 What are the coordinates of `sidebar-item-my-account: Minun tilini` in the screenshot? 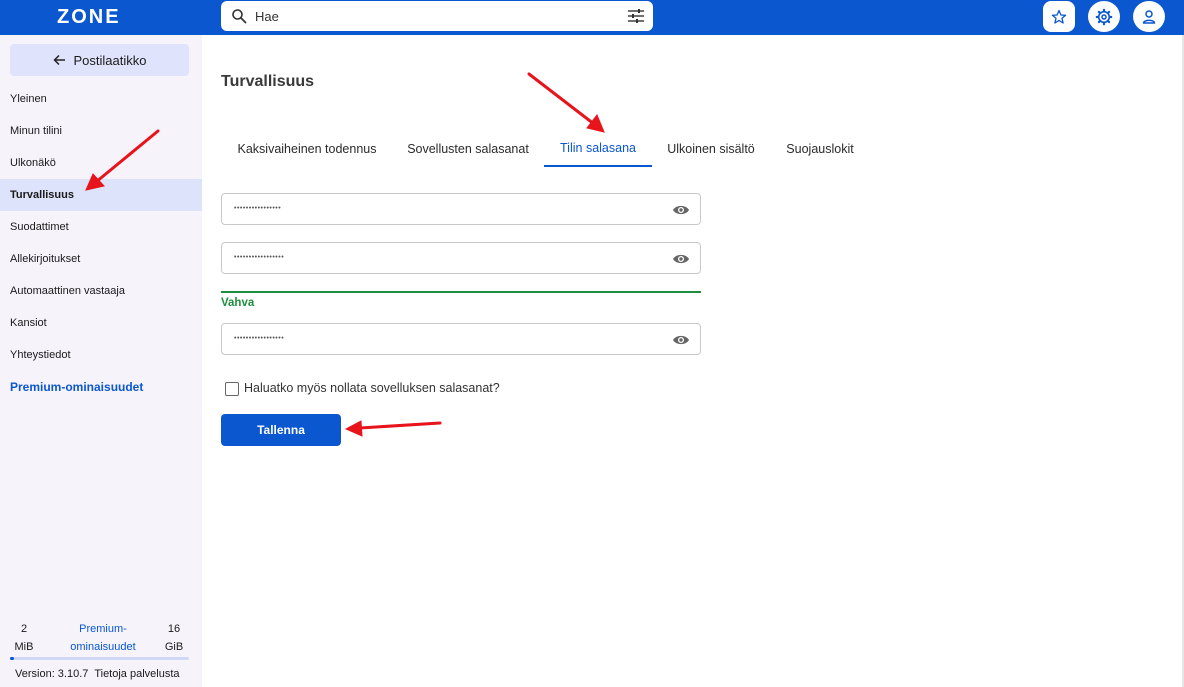 It's located at (101, 131).